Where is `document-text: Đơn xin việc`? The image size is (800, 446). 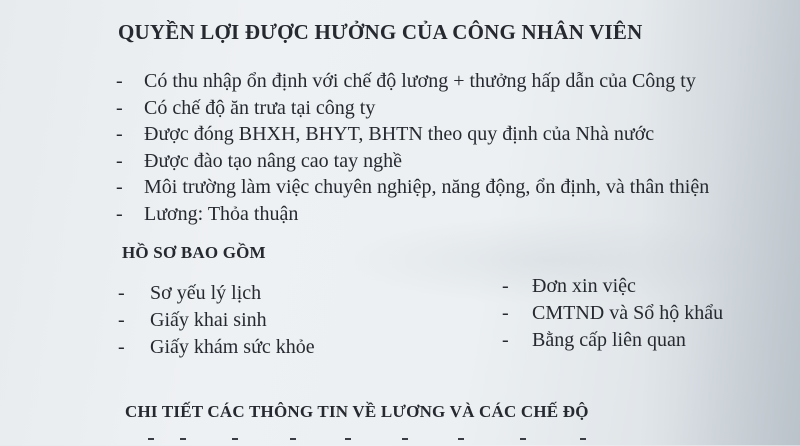 document-text: Đơn xin việc is located at coordinates (584, 286).